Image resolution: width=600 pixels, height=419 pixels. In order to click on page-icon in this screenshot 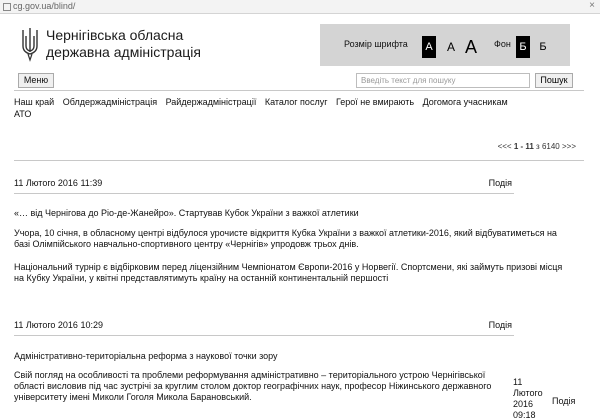, I will do `click(7, 7)`.